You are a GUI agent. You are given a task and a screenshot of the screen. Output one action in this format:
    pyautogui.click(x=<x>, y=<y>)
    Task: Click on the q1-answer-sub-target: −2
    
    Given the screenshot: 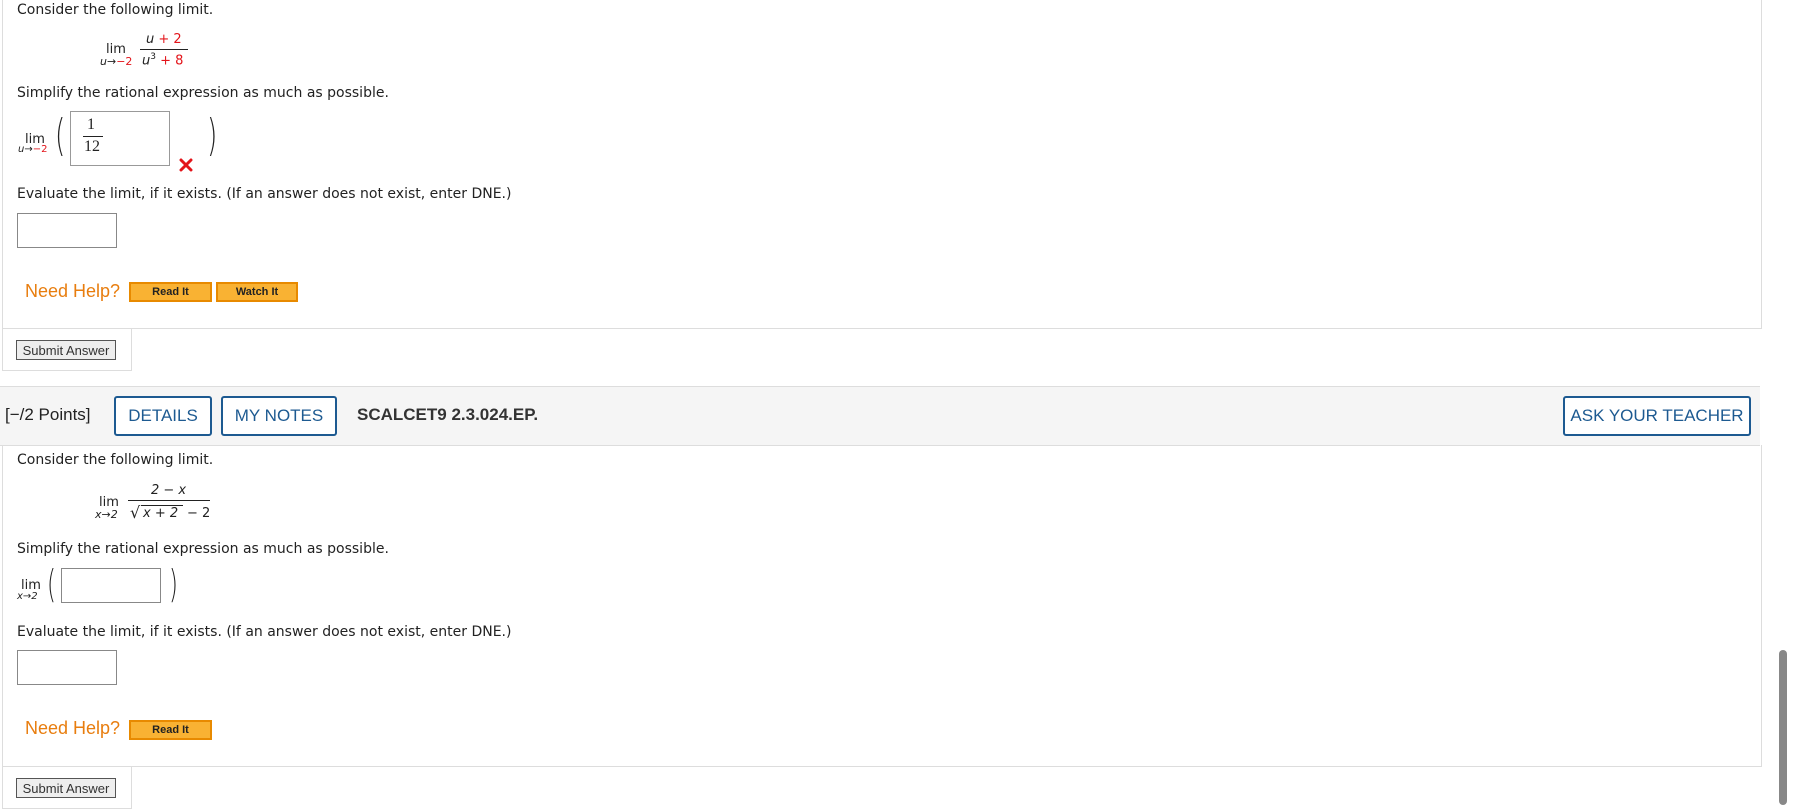 What is the action you would take?
    pyautogui.click(x=40, y=149)
    